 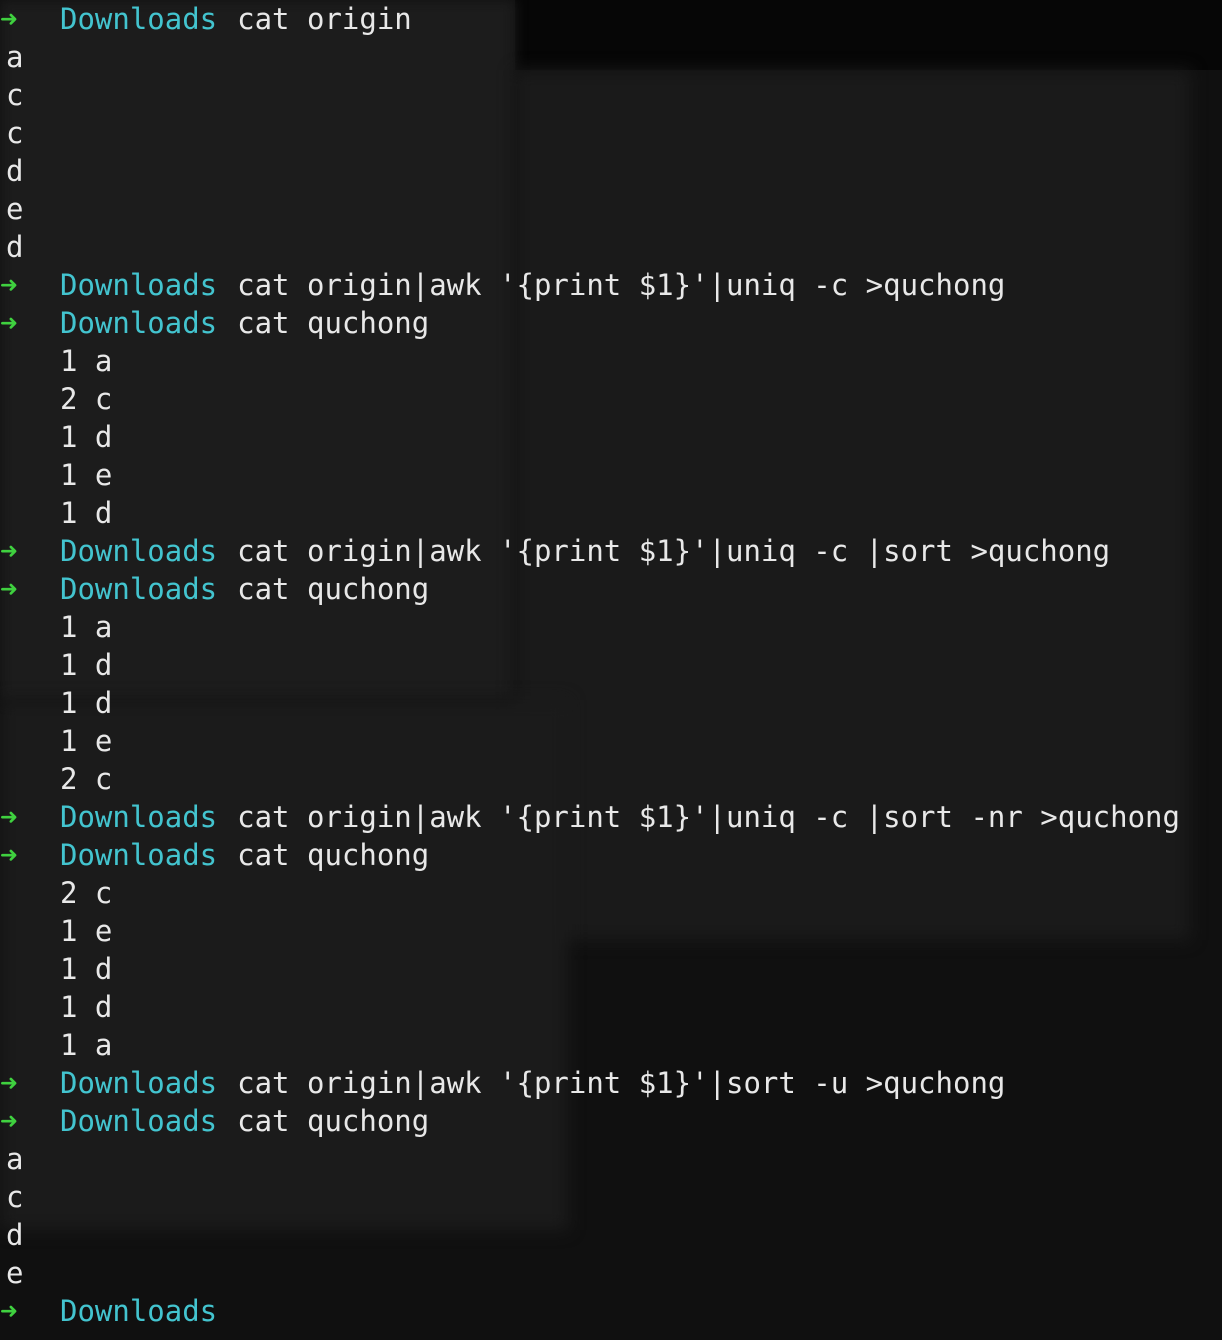 I want to click on prompt-line: ➜ Downloads cat origin, so click(x=611, y=19).